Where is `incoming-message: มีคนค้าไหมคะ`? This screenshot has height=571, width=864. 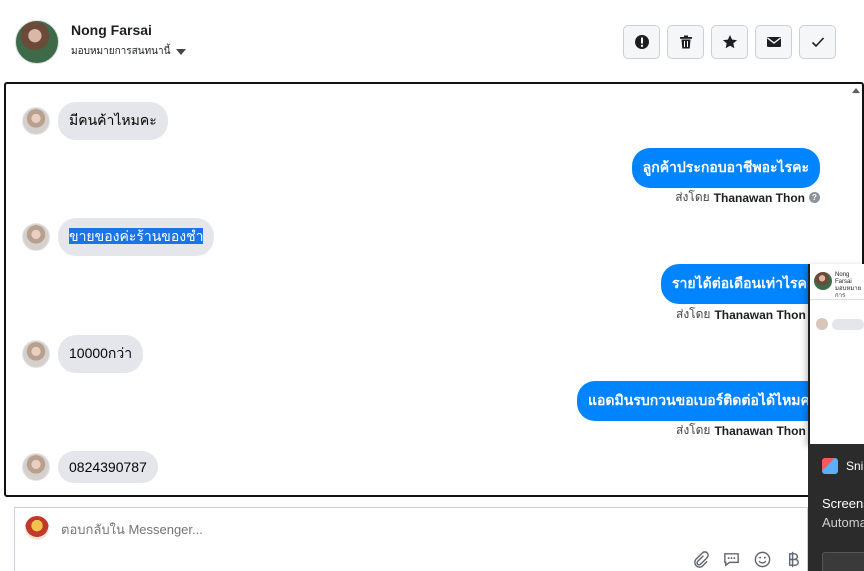
incoming-message: มีคนค้าไหมคะ is located at coordinates (95, 121).